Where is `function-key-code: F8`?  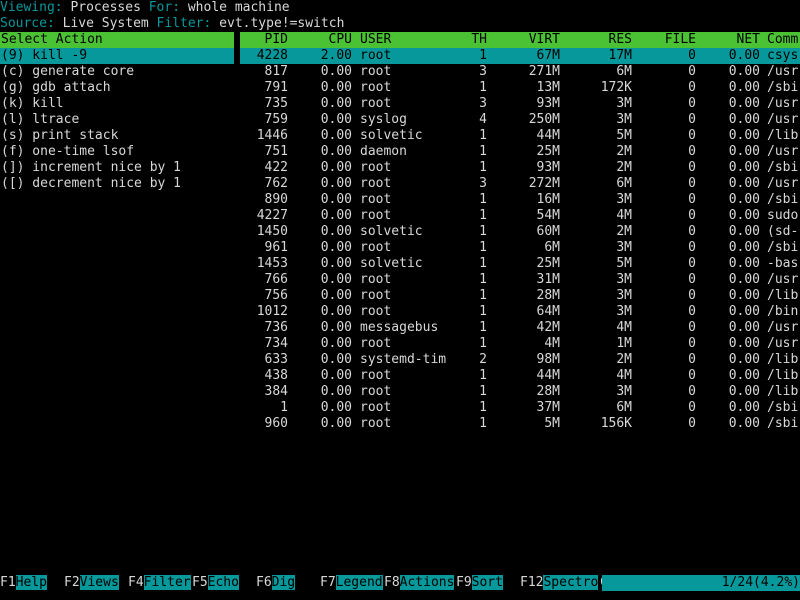 function-key-code: F8 is located at coordinates (392, 582).